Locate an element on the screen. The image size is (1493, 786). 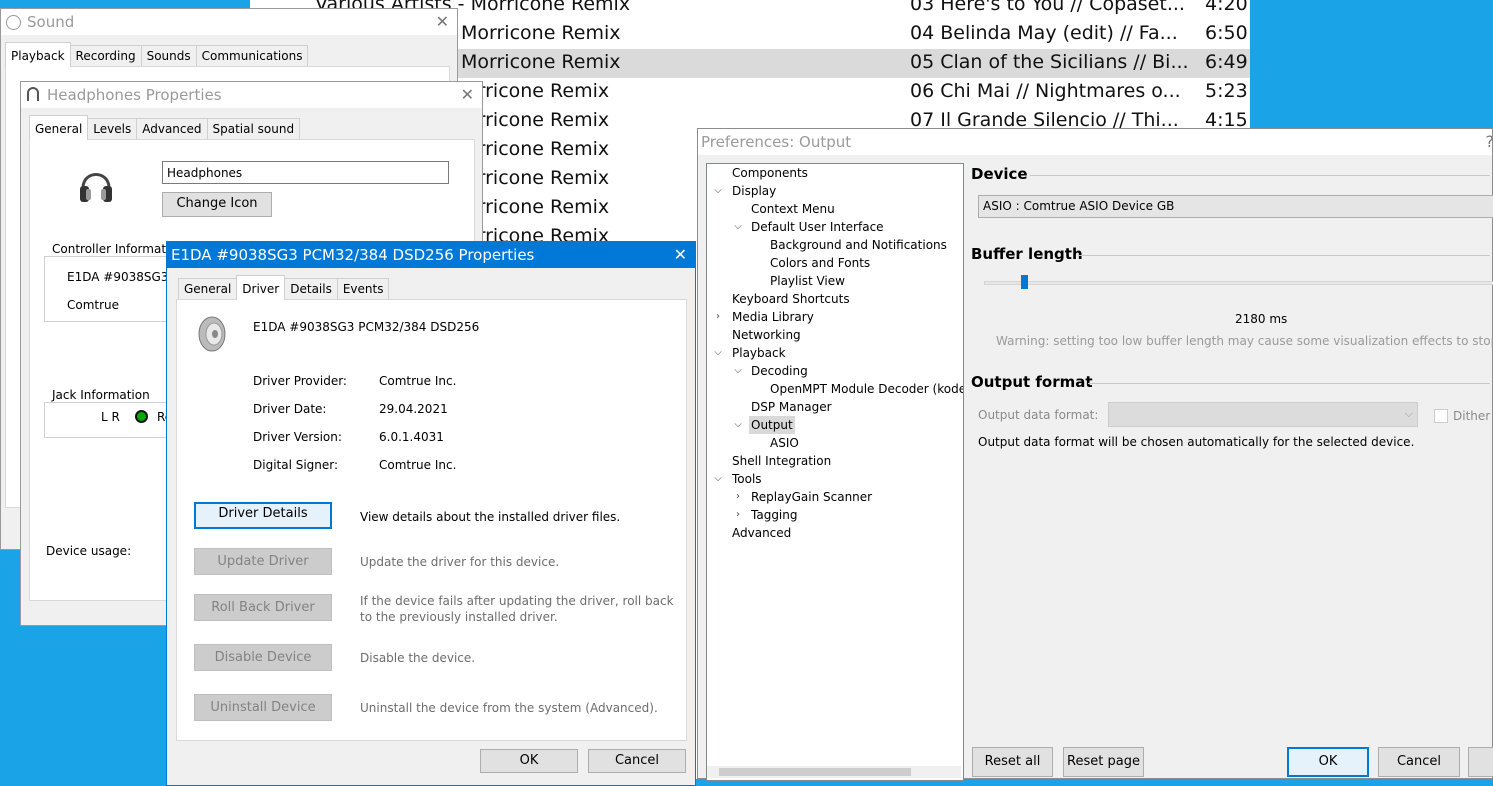
tab-spatial-sound: Spatial sound is located at coordinates (253, 129).